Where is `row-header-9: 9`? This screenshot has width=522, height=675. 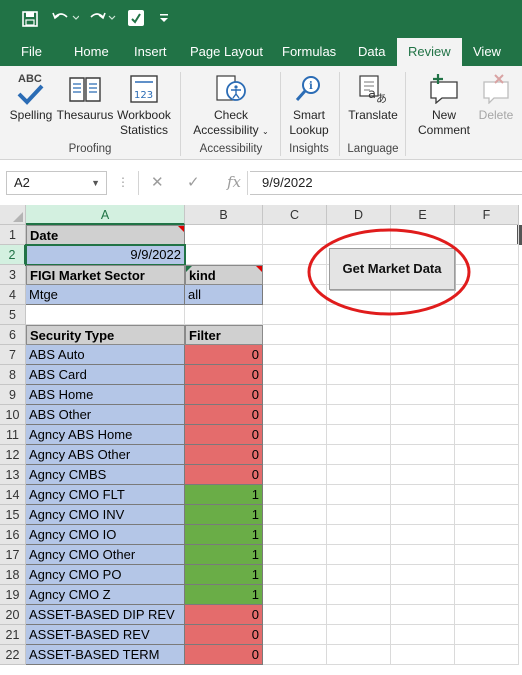 row-header-9: 9 is located at coordinates (13, 395).